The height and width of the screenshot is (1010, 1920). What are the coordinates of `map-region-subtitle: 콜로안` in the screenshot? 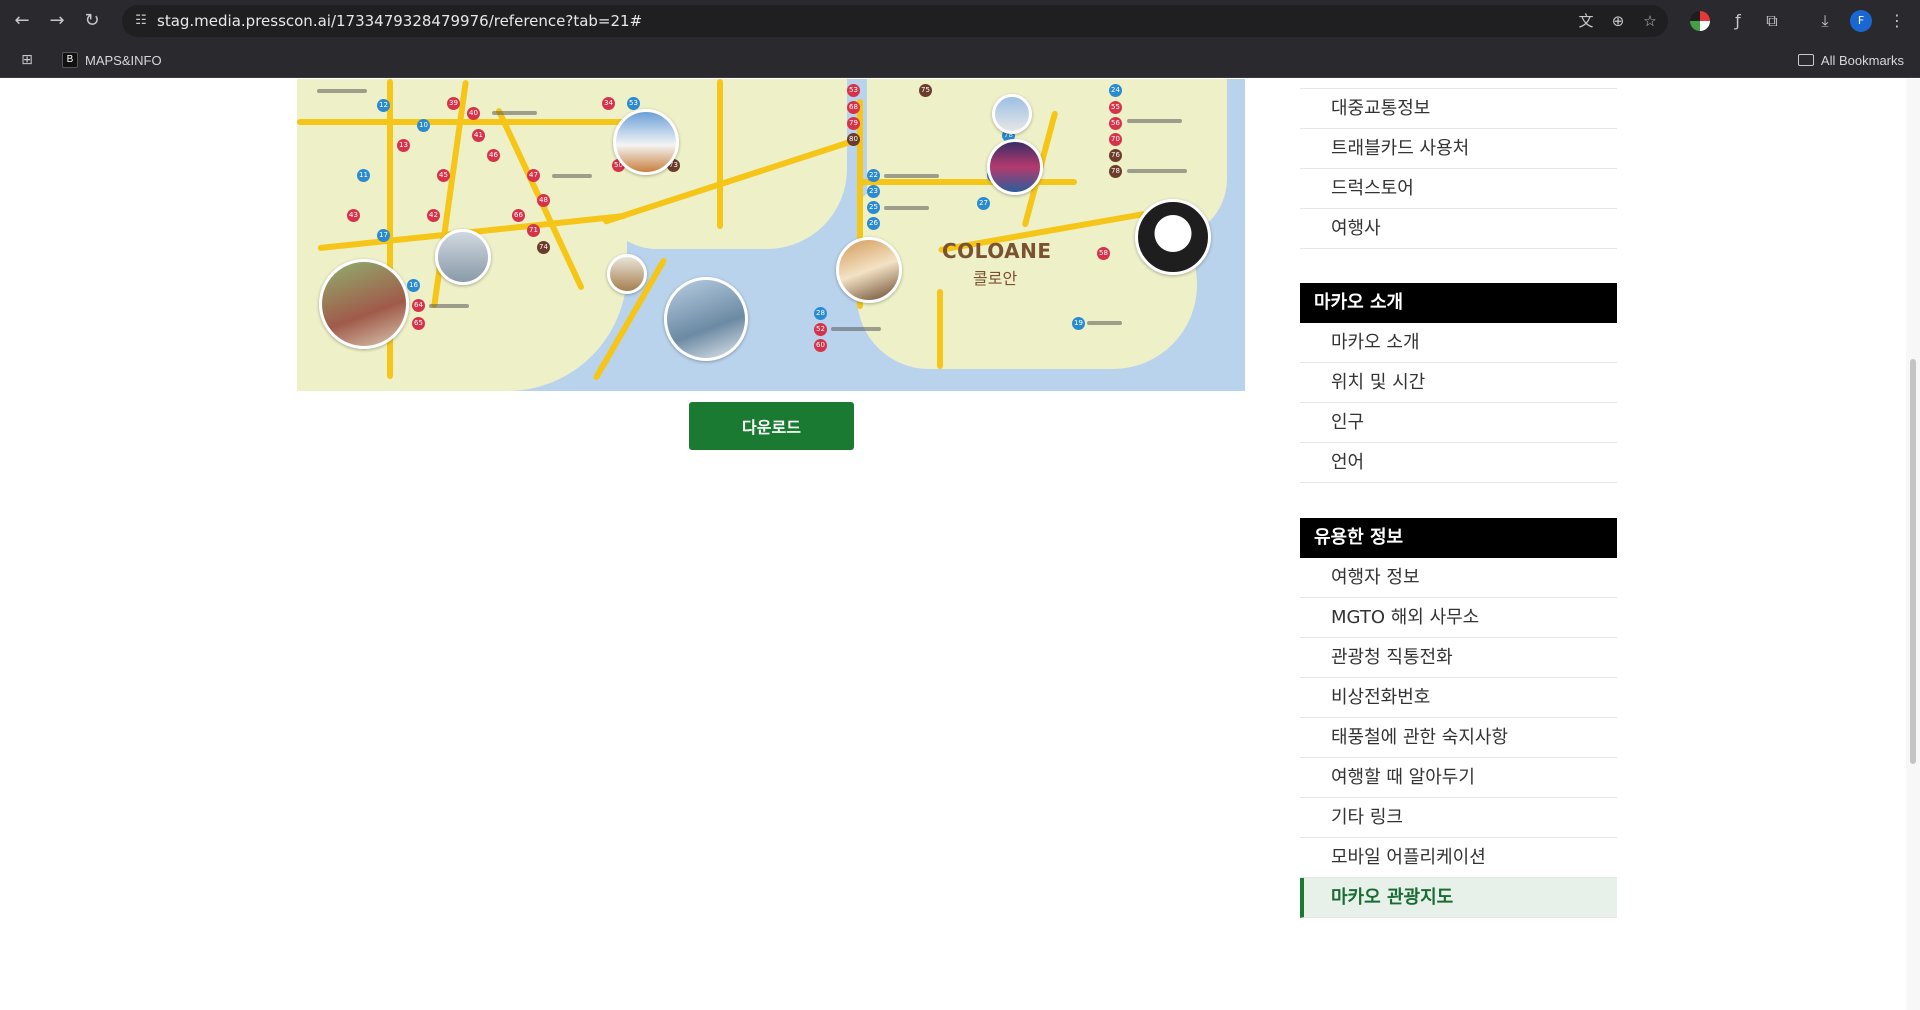 It's located at (995, 278).